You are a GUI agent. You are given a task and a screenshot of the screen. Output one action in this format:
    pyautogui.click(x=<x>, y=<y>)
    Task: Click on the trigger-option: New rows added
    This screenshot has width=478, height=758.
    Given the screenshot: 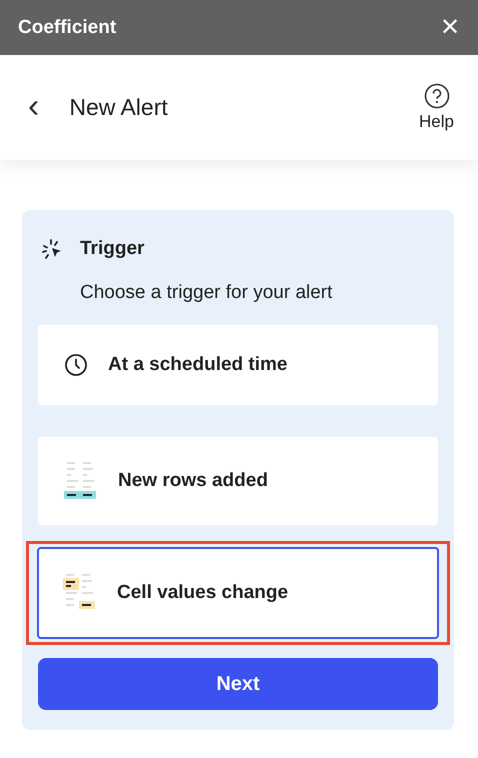 What is the action you would take?
    pyautogui.click(x=238, y=481)
    